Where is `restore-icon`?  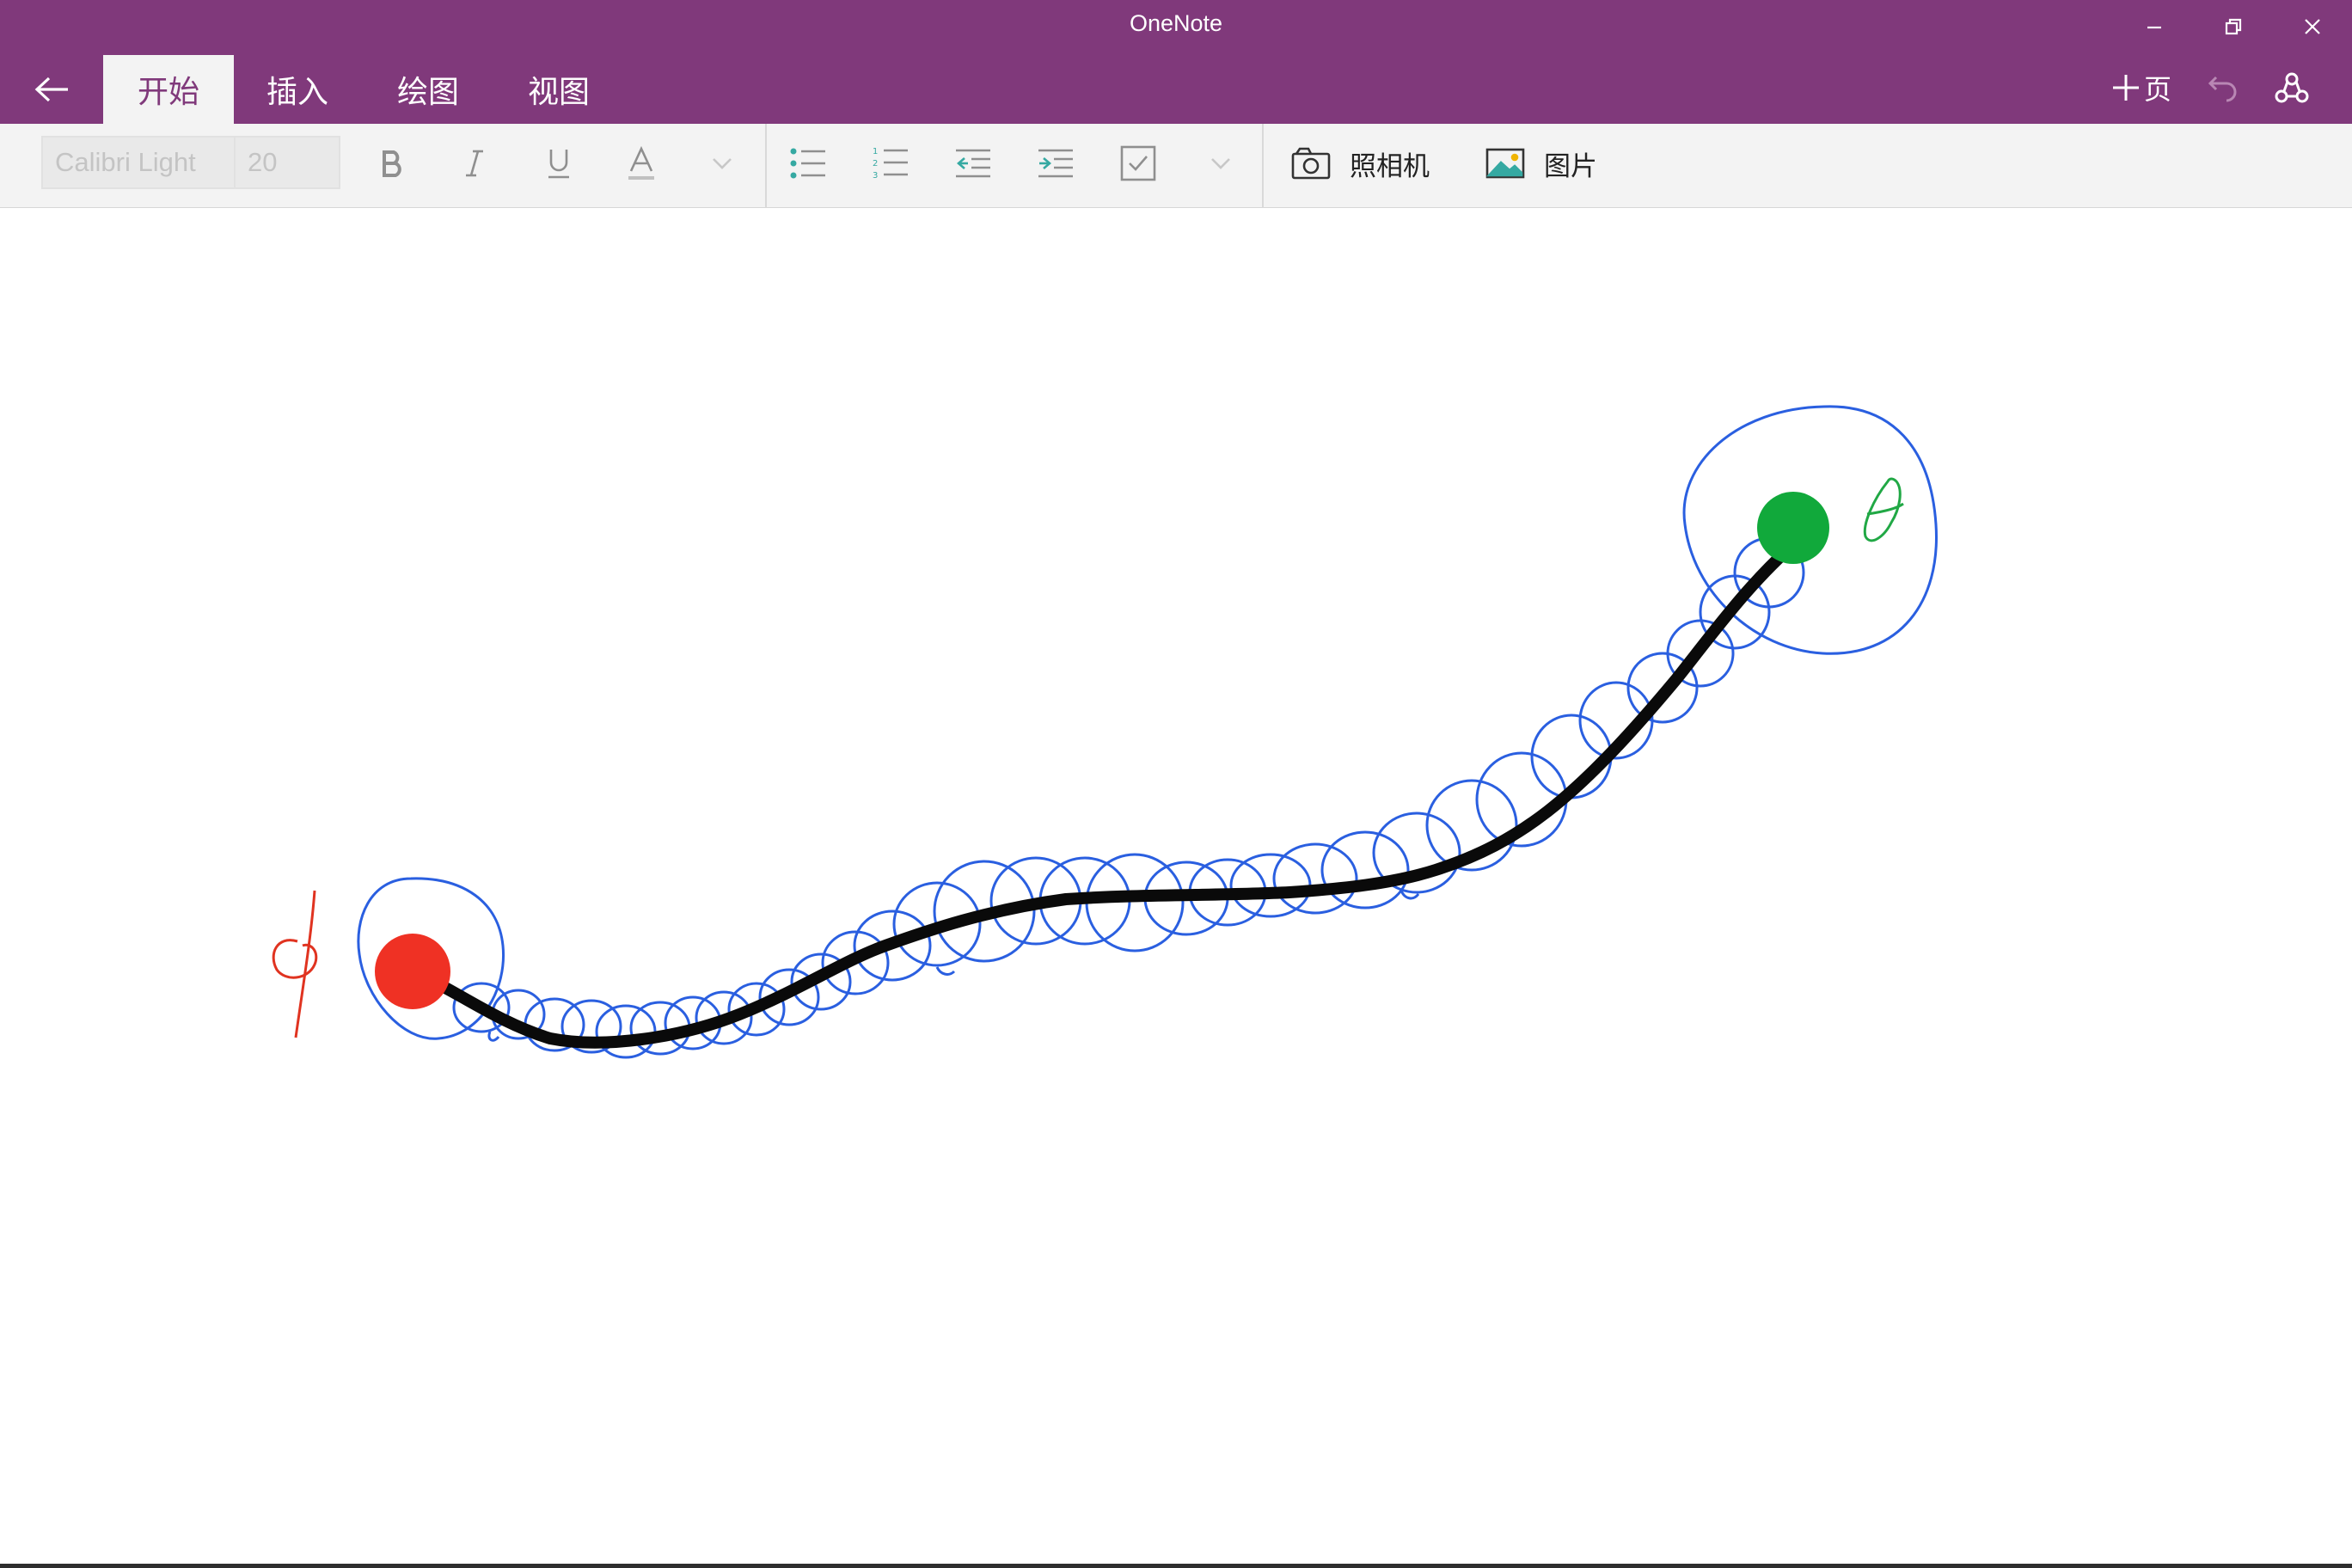 restore-icon is located at coordinates (2233, 26).